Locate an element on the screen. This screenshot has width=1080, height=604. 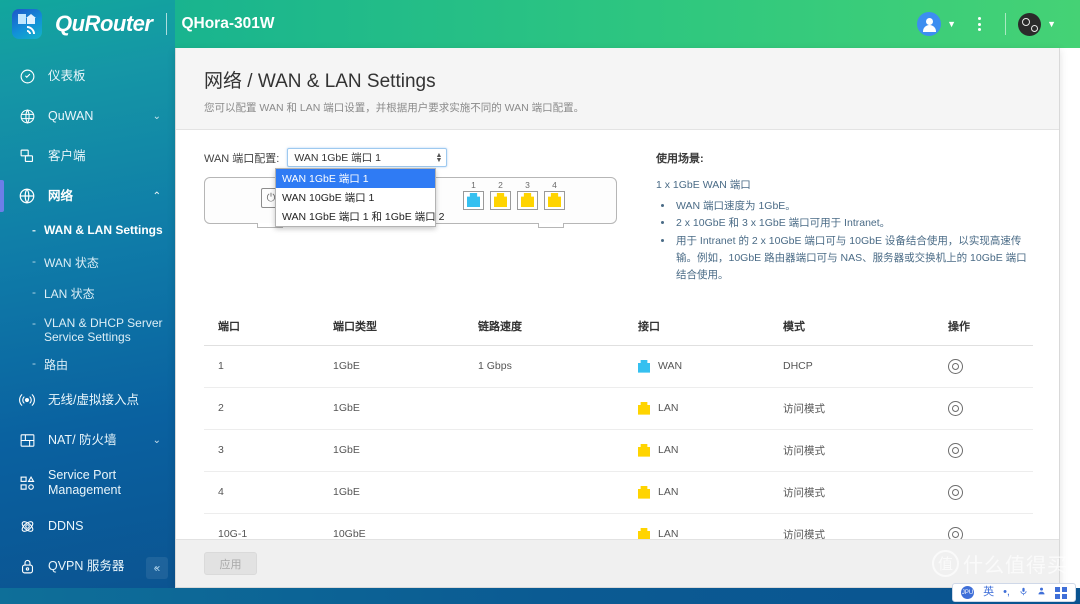
punctuation-icon: •, is located at coordinates (1006, 592).